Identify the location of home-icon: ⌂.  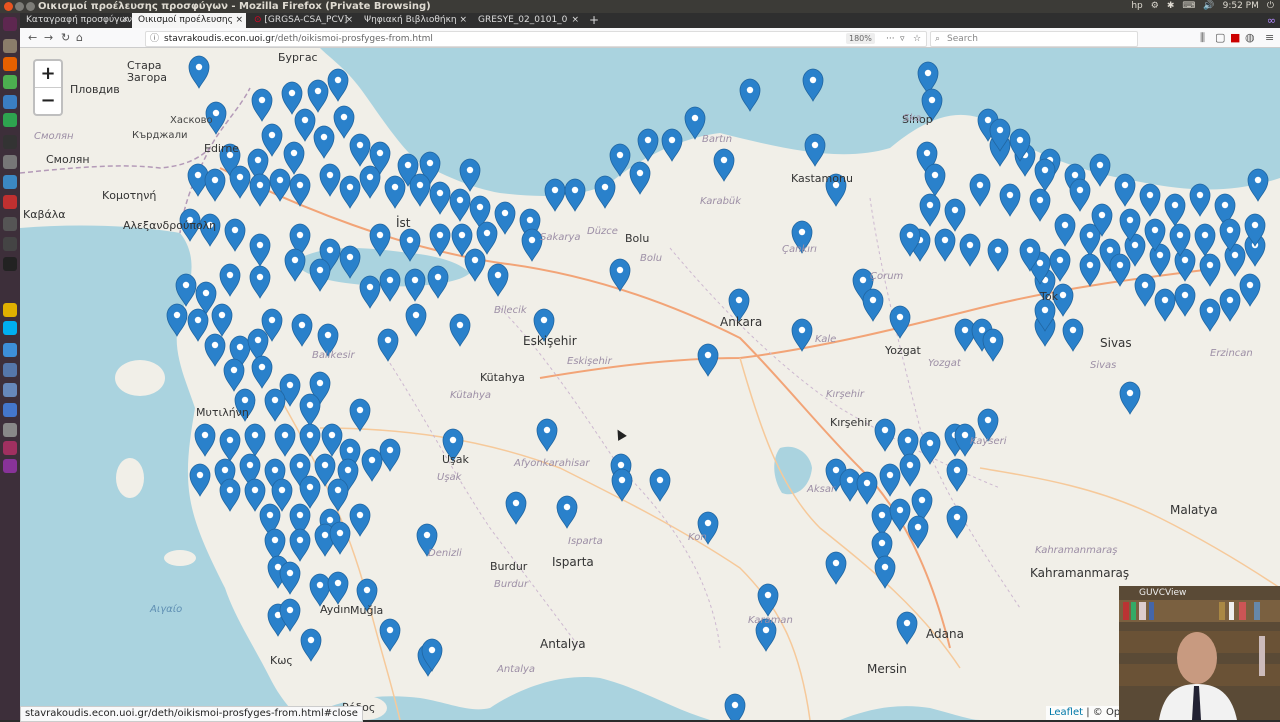
(79, 38).